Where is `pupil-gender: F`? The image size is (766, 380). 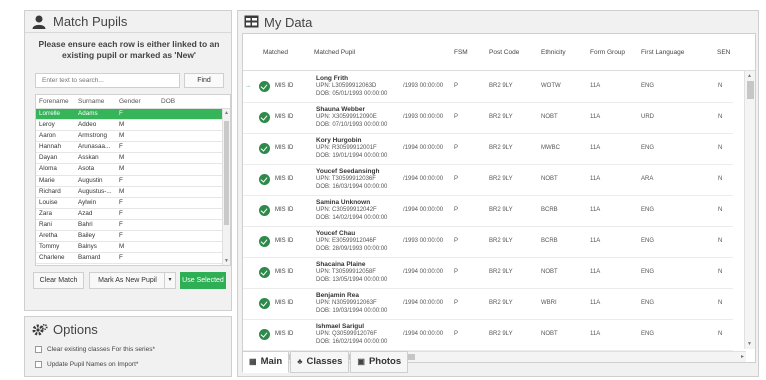 pupil-gender: F is located at coordinates (121, 258).